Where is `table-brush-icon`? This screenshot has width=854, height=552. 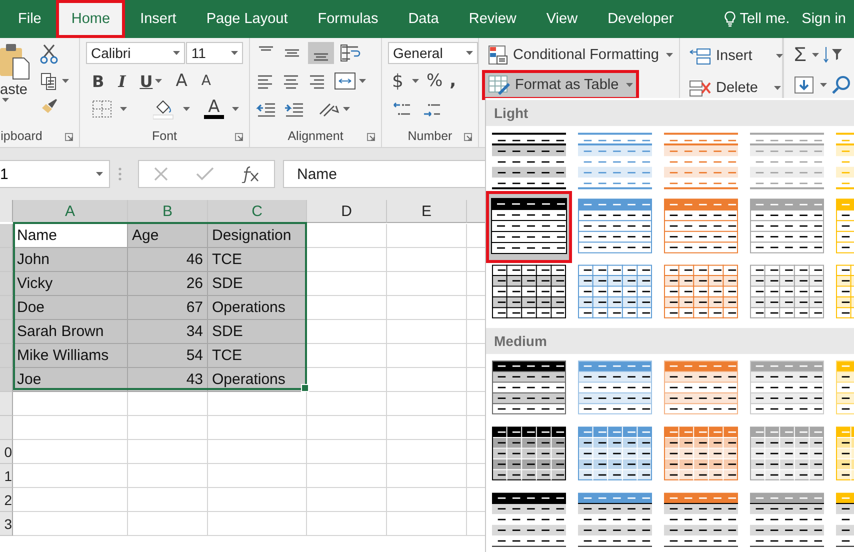
table-brush-icon is located at coordinates (499, 85).